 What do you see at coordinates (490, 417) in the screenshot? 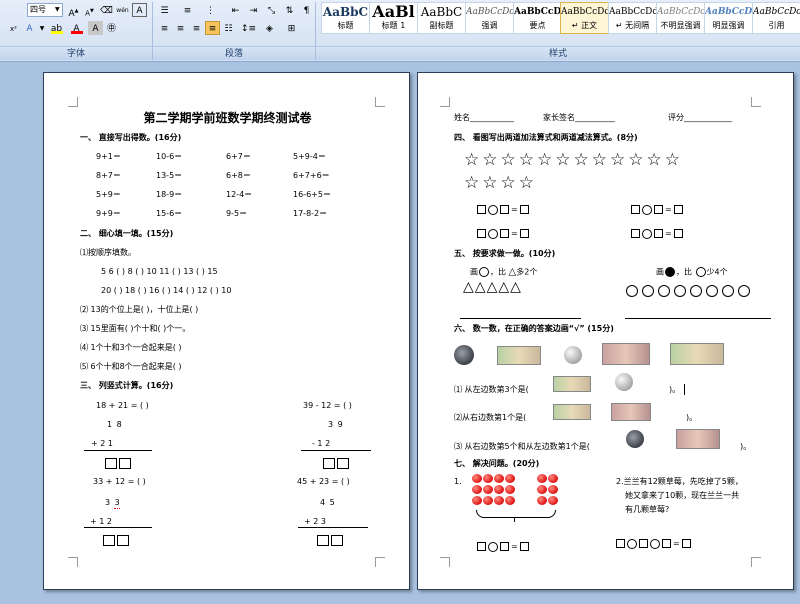
I see `question: ⑵从右边数第1个是(` at bounding box center [490, 417].